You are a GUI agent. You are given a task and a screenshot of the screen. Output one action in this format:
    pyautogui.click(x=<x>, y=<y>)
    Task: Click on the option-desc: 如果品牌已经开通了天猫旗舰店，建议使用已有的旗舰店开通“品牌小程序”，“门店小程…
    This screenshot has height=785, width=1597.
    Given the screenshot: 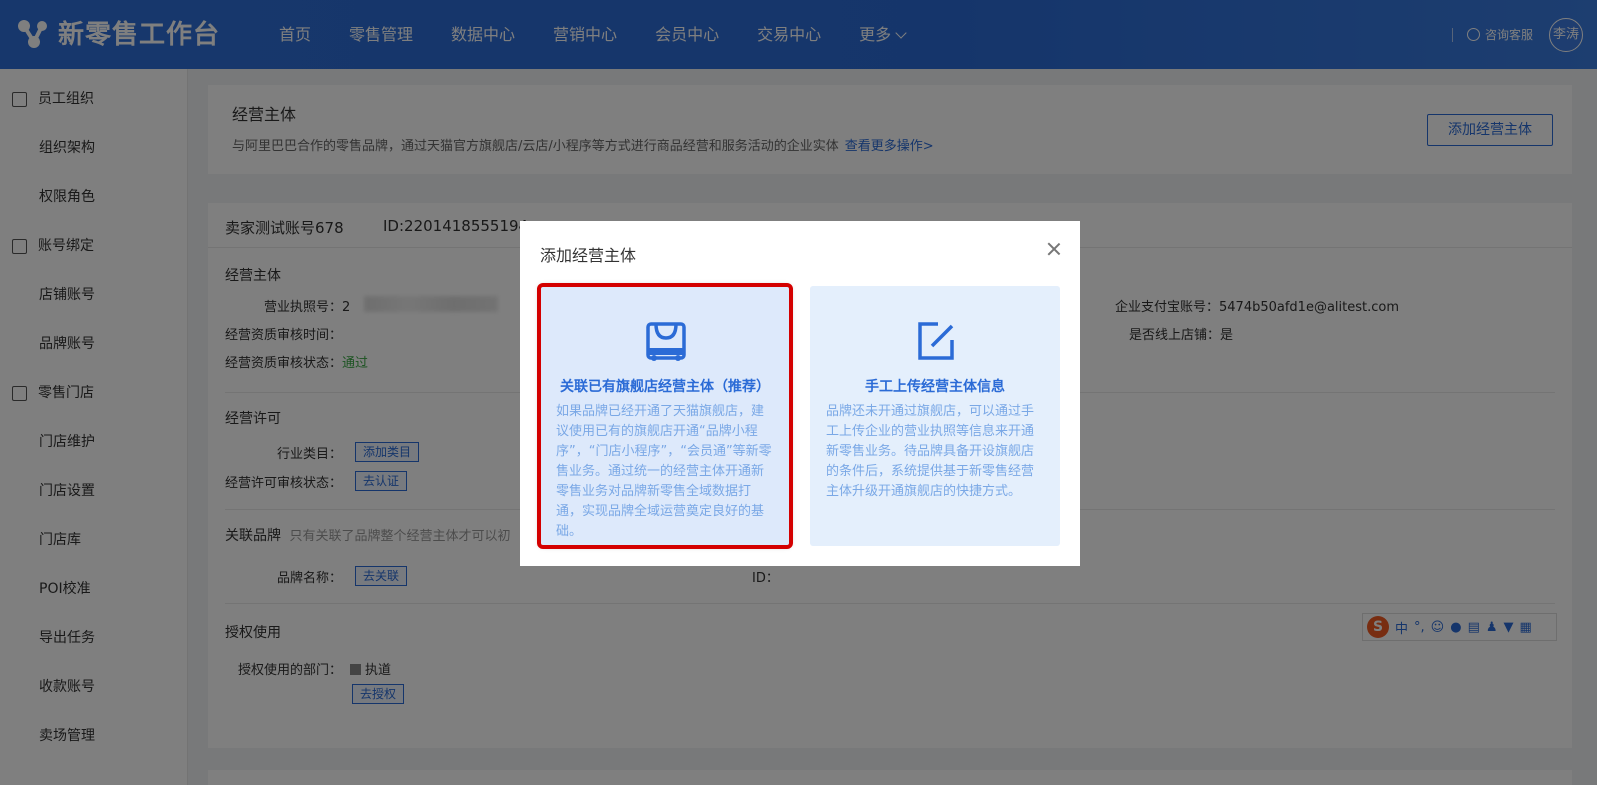 What is the action you would take?
    pyautogui.click(x=664, y=471)
    